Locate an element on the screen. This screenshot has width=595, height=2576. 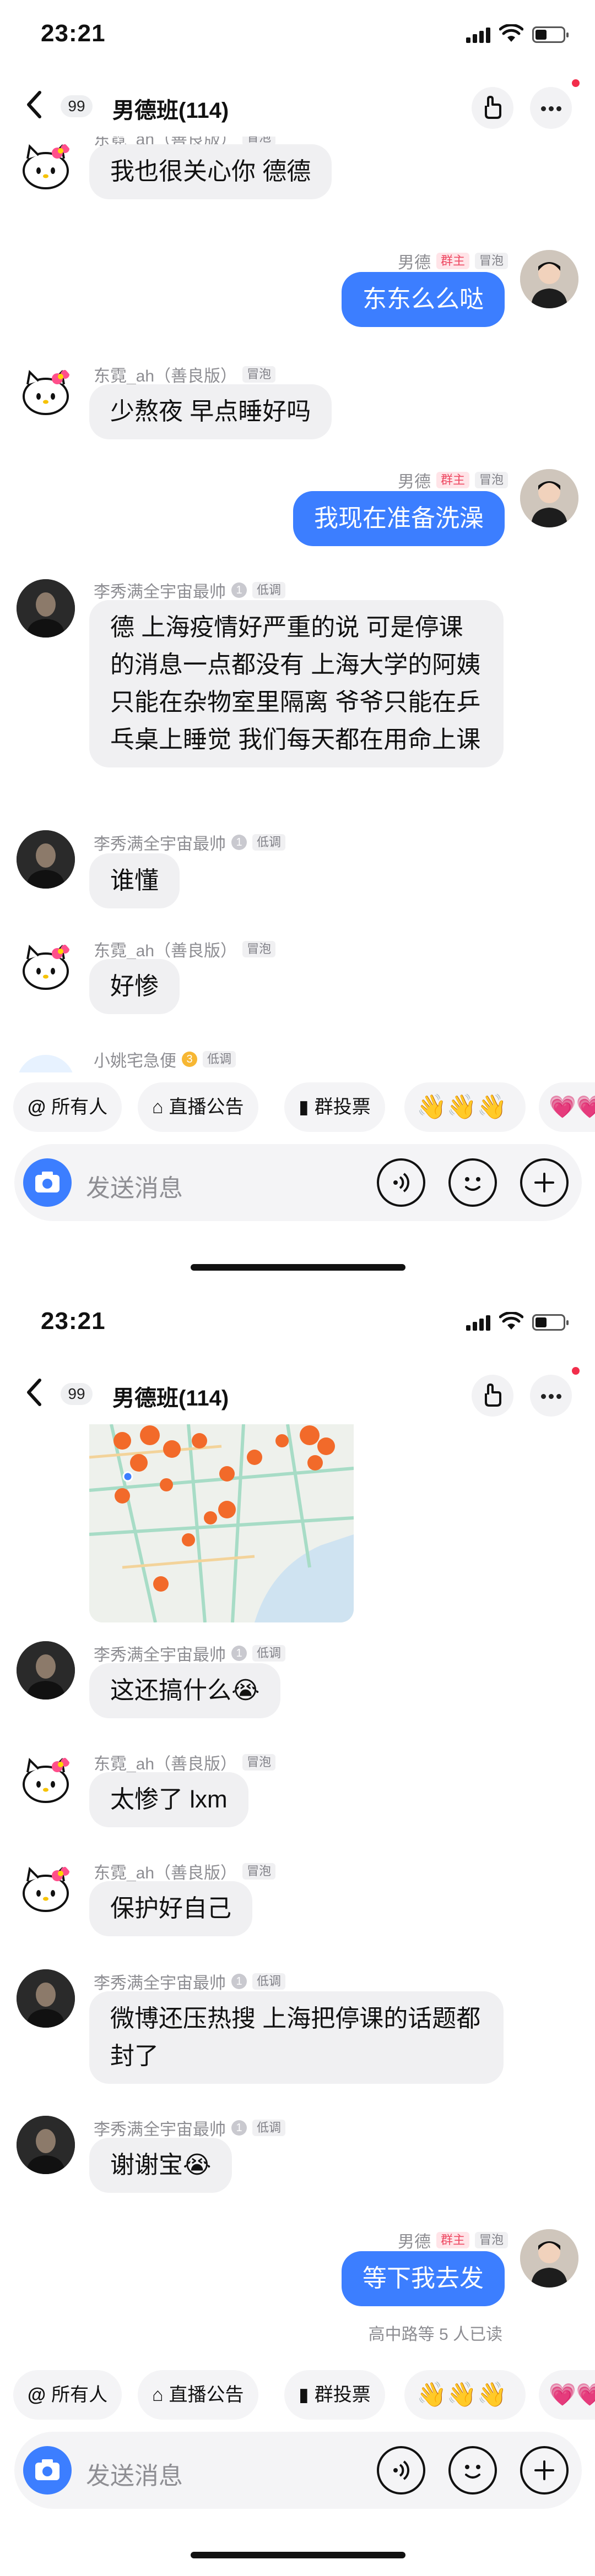
level-badge: 1 is located at coordinates (239, 2128).